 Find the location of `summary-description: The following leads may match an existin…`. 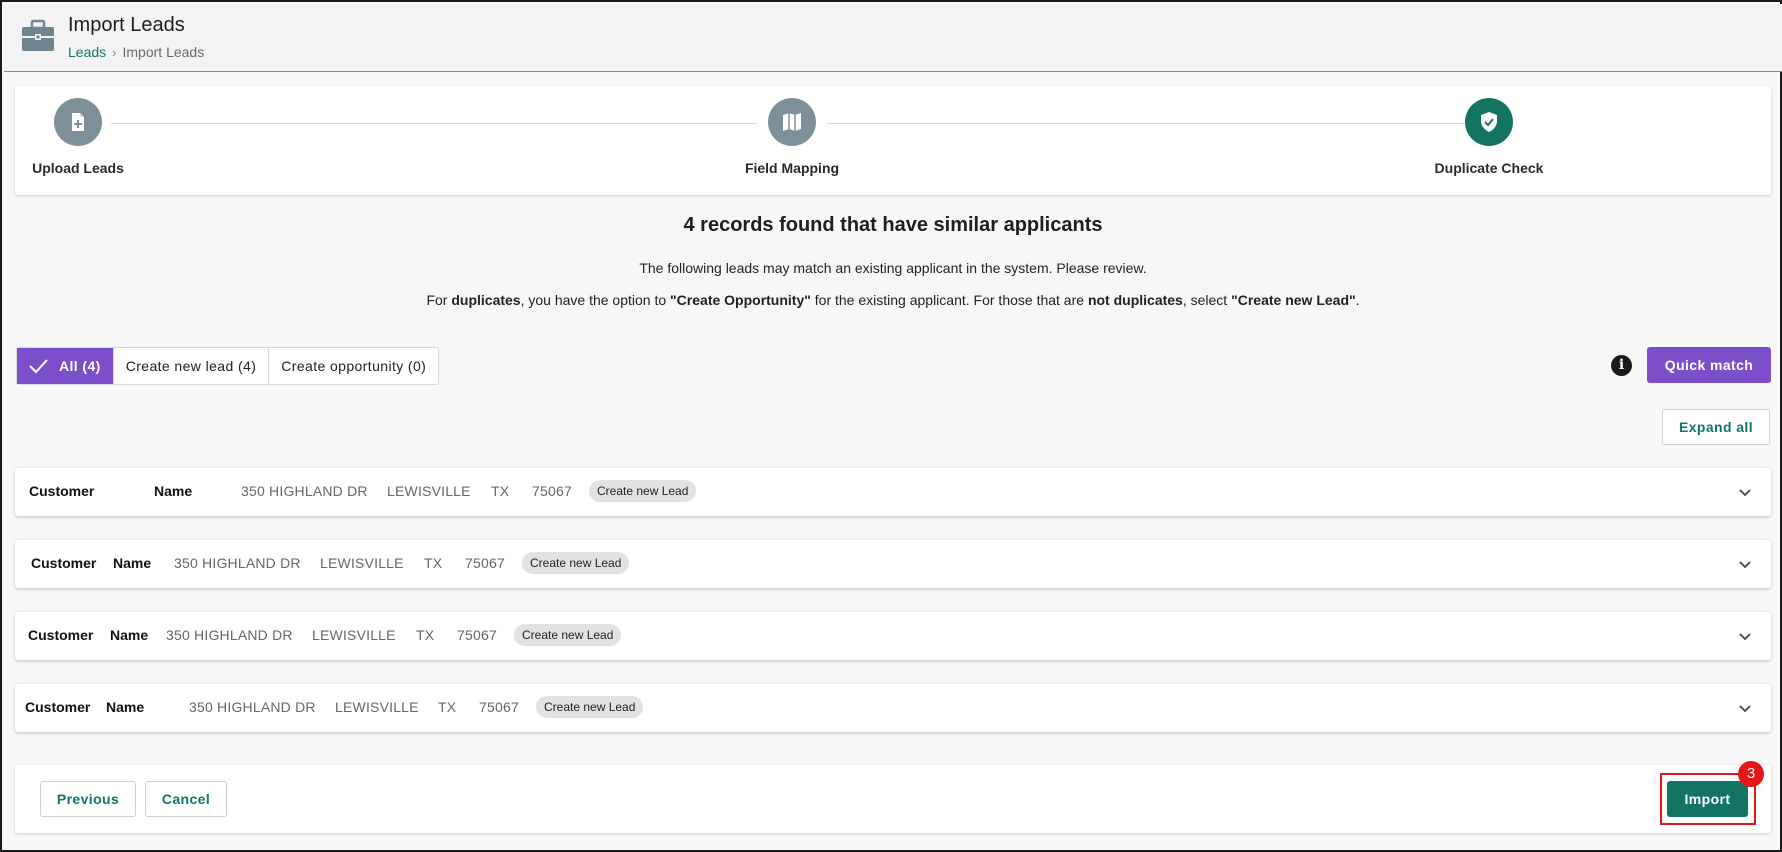

summary-description: The following leads may match an existin… is located at coordinates (893, 268).